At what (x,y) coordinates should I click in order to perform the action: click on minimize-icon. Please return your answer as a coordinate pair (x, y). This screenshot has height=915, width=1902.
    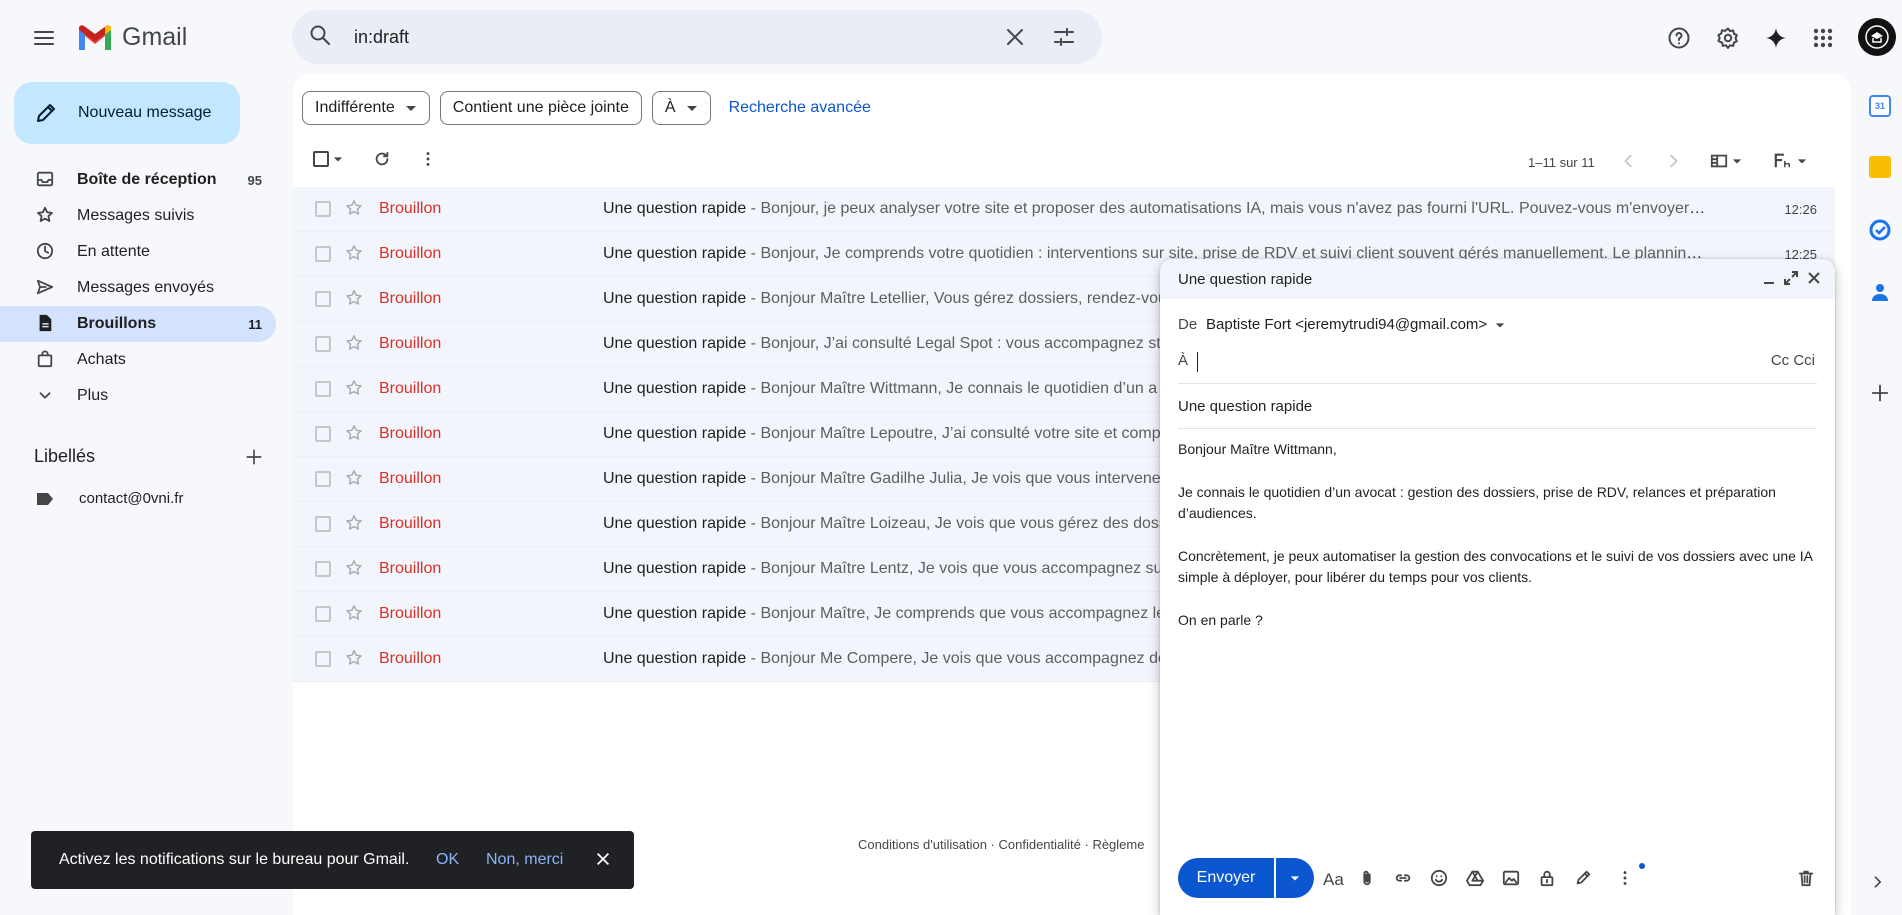
    Looking at the image, I should click on (1769, 278).